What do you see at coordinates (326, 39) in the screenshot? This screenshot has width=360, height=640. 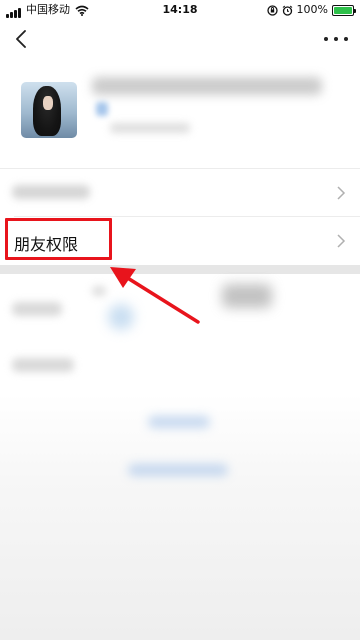 I see `more-dots-icon` at bounding box center [326, 39].